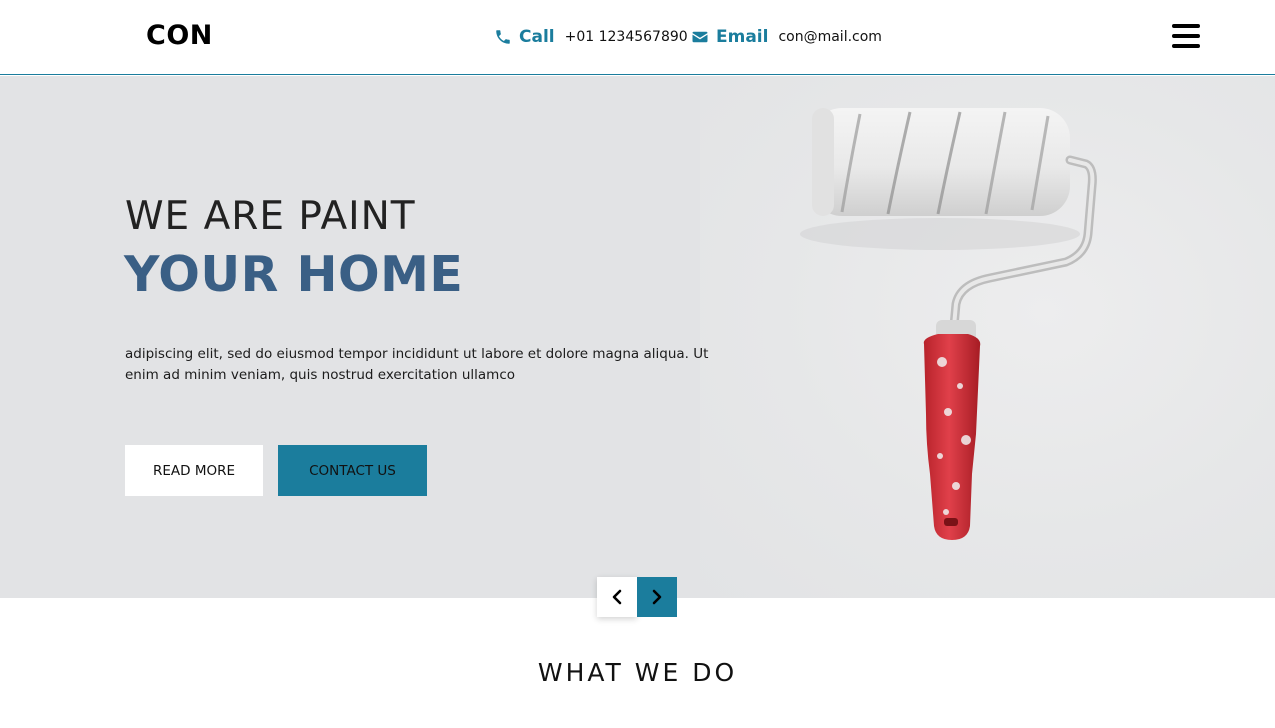 The height and width of the screenshot is (728, 1275). What do you see at coordinates (700, 37) in the screenshot?
I see `envelope-icon` at bounding box center [700, 37].